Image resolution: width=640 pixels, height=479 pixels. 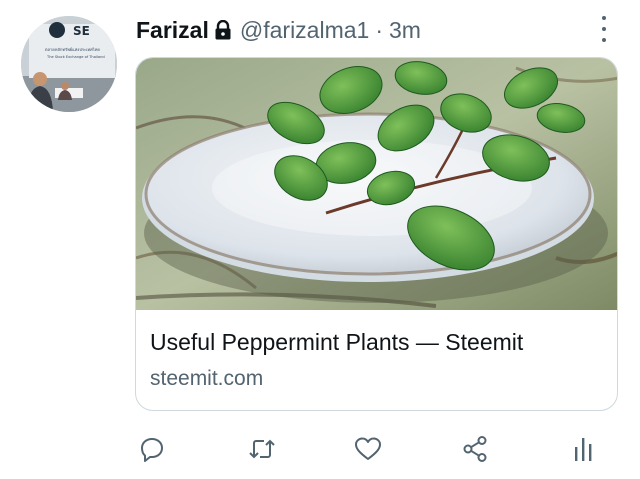 What do you see at coordinates (75, 57) in the screenshot?
I see `avatar-text-line2: The Stock Exchange of Thailand` at bounding box center [75, 57].